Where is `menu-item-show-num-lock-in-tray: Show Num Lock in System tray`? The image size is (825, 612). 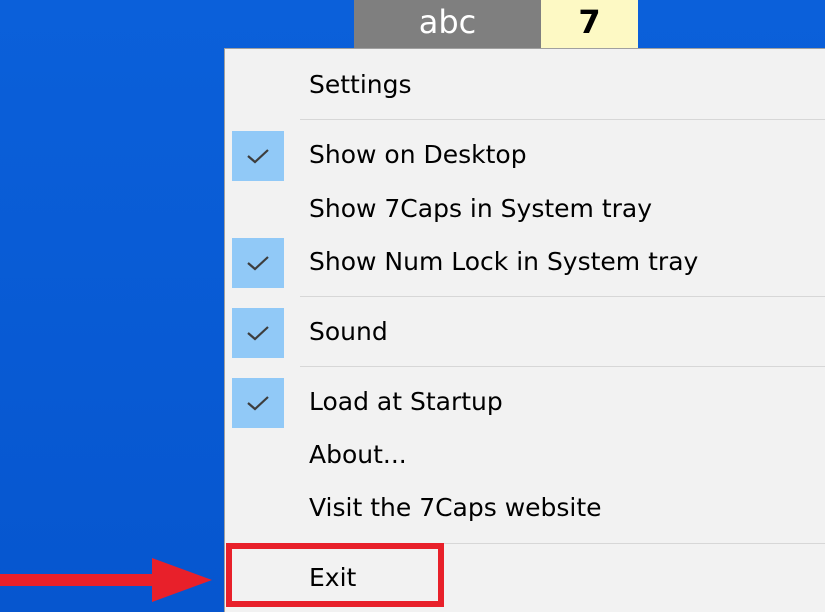 menu-item-show-num-lock-in-tray: Show Num Lock in System tray is located at coordinates (525, 262).